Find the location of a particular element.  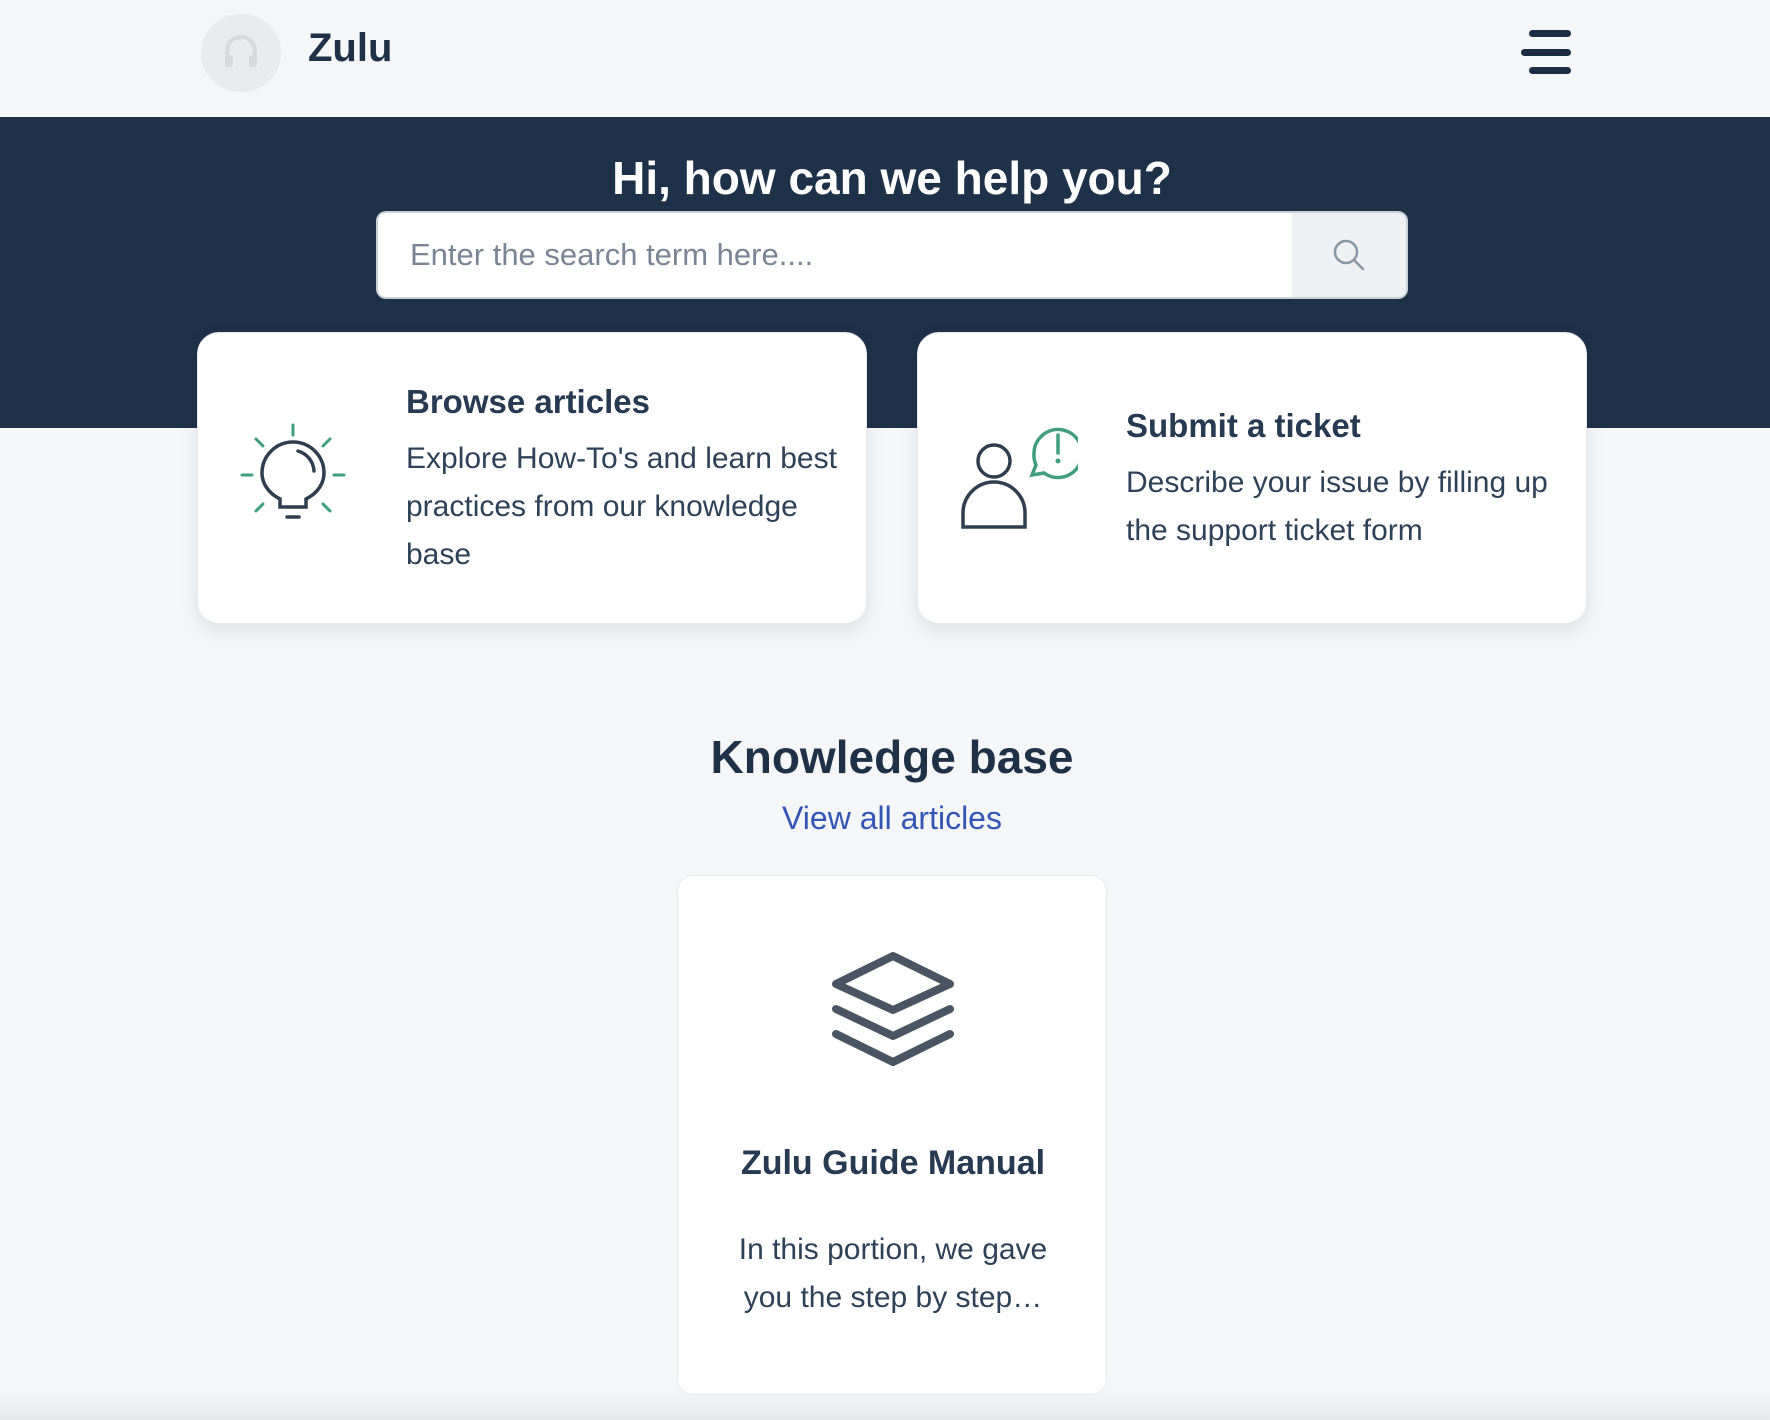

hero-title: Hi, how can we help you? is located at coordinates (892, 178).